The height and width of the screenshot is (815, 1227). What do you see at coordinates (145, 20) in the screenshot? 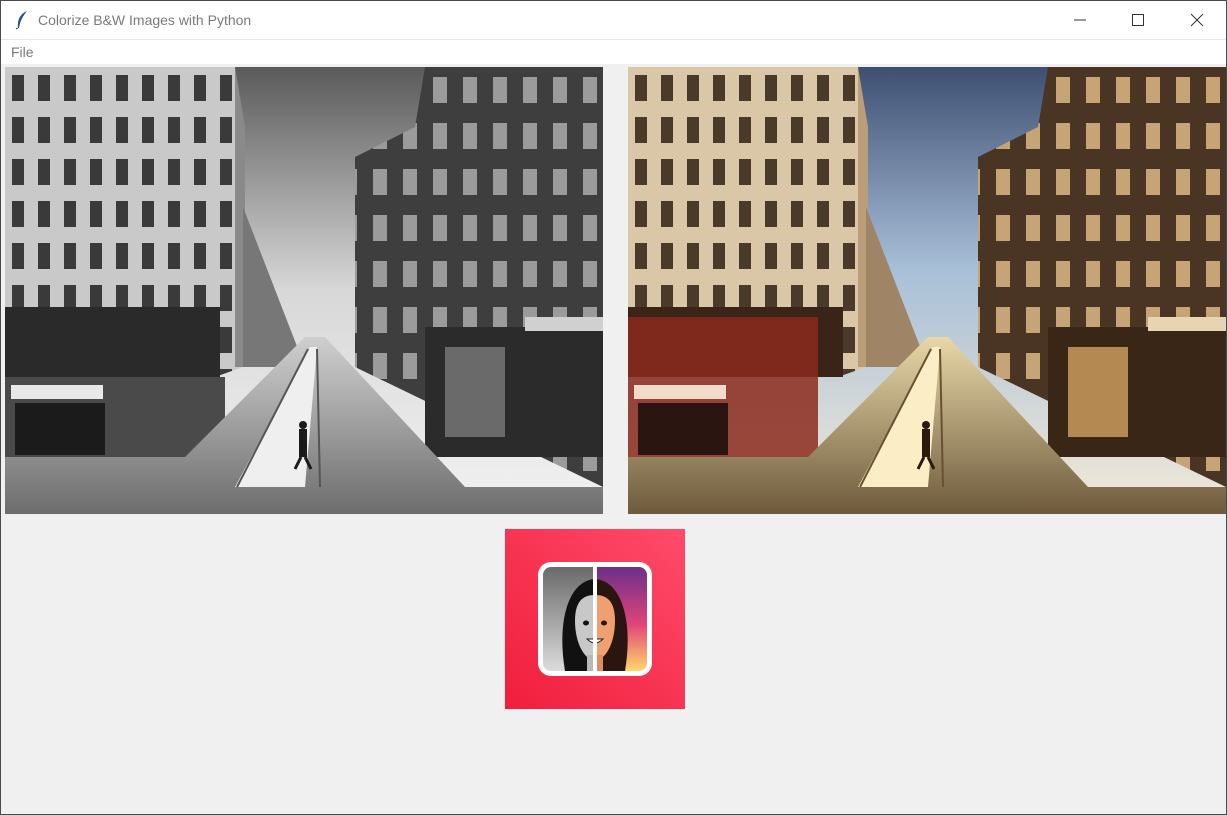
I see `window-title: Colorize B&W Images with Python` at bounding box center [145, 20].